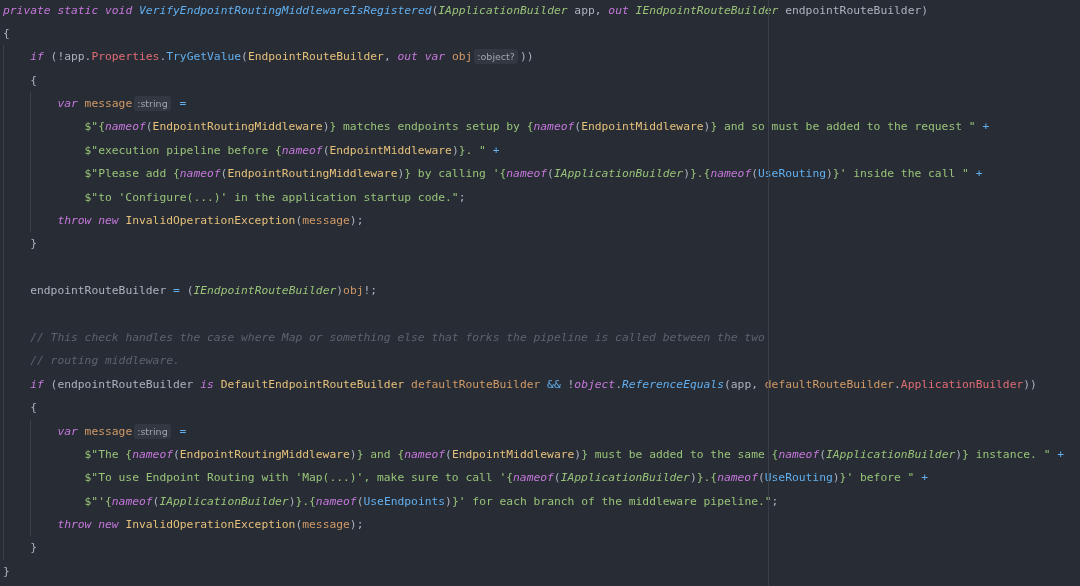 This screenshot has height=586, width=1080. I want to click on code-line: // routing middleware., so click(105, 361).